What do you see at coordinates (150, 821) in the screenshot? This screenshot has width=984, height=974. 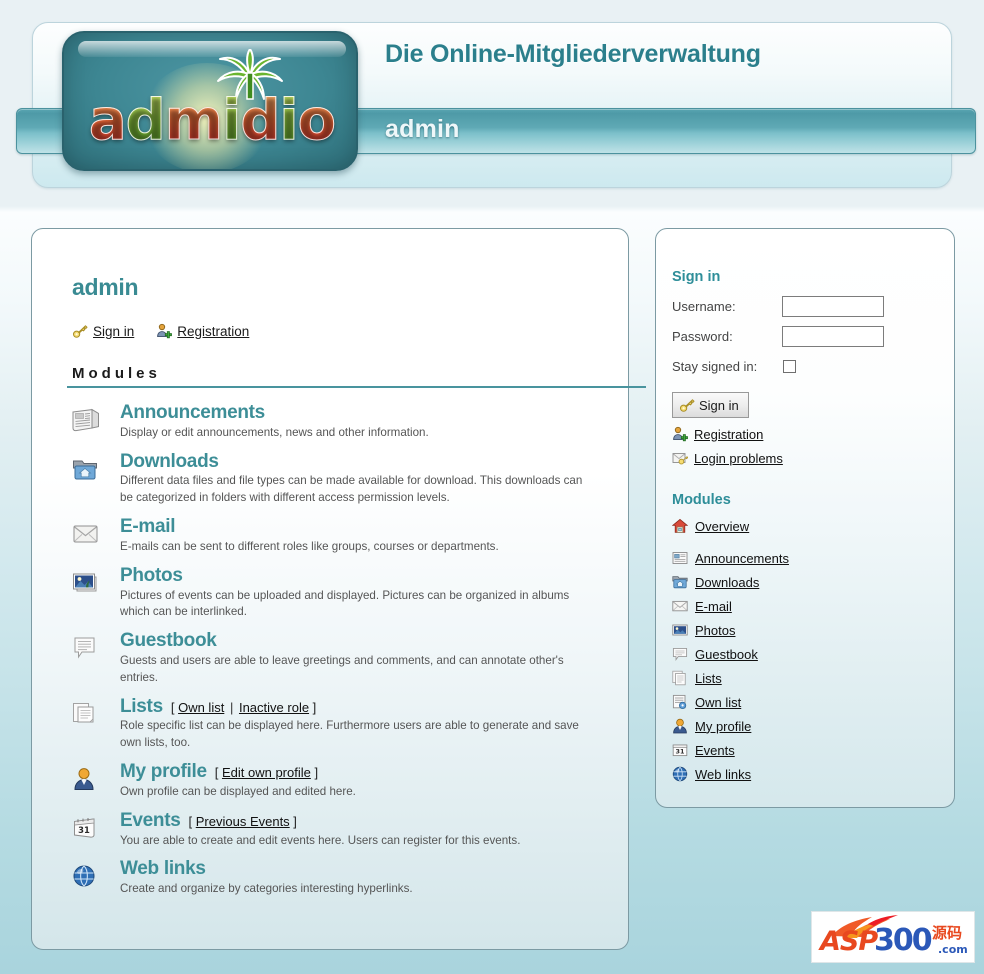 I see `module-title: Events` at bounding box center [150, 821].